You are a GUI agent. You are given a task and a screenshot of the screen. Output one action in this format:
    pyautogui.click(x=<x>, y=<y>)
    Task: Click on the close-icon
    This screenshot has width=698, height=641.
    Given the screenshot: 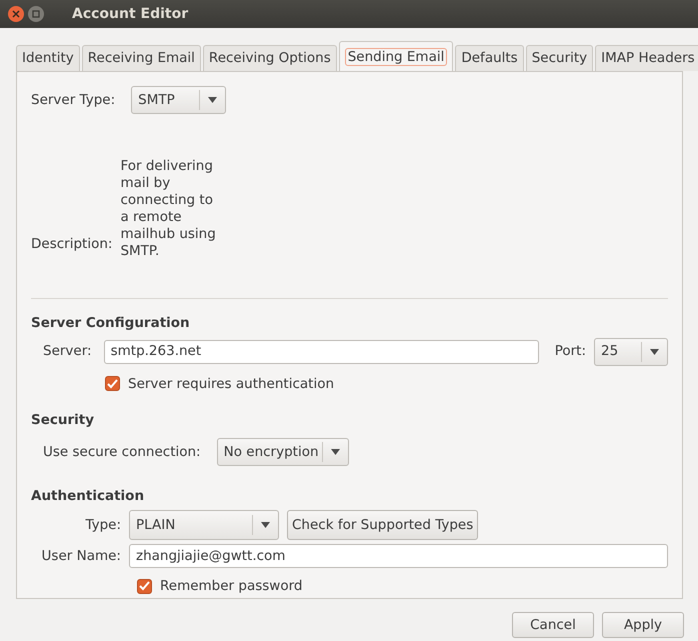 What is the action you would take?
    pyautogui.click(x=16, y=14)
    